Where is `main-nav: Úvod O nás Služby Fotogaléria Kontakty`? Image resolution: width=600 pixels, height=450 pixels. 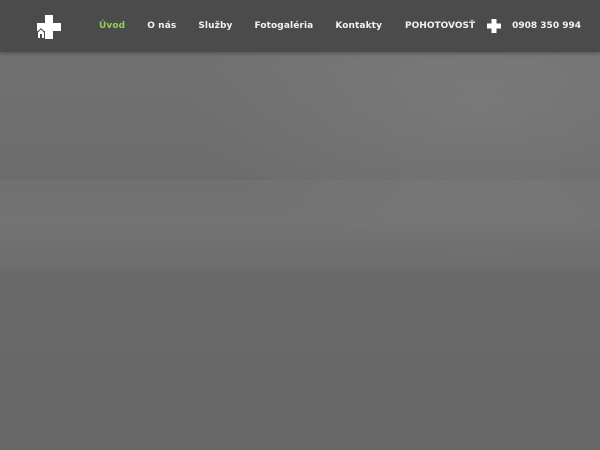
main-nav: Úvod O nás Služby Fotogaléria Kontakty is located at coordinates (240, 26).